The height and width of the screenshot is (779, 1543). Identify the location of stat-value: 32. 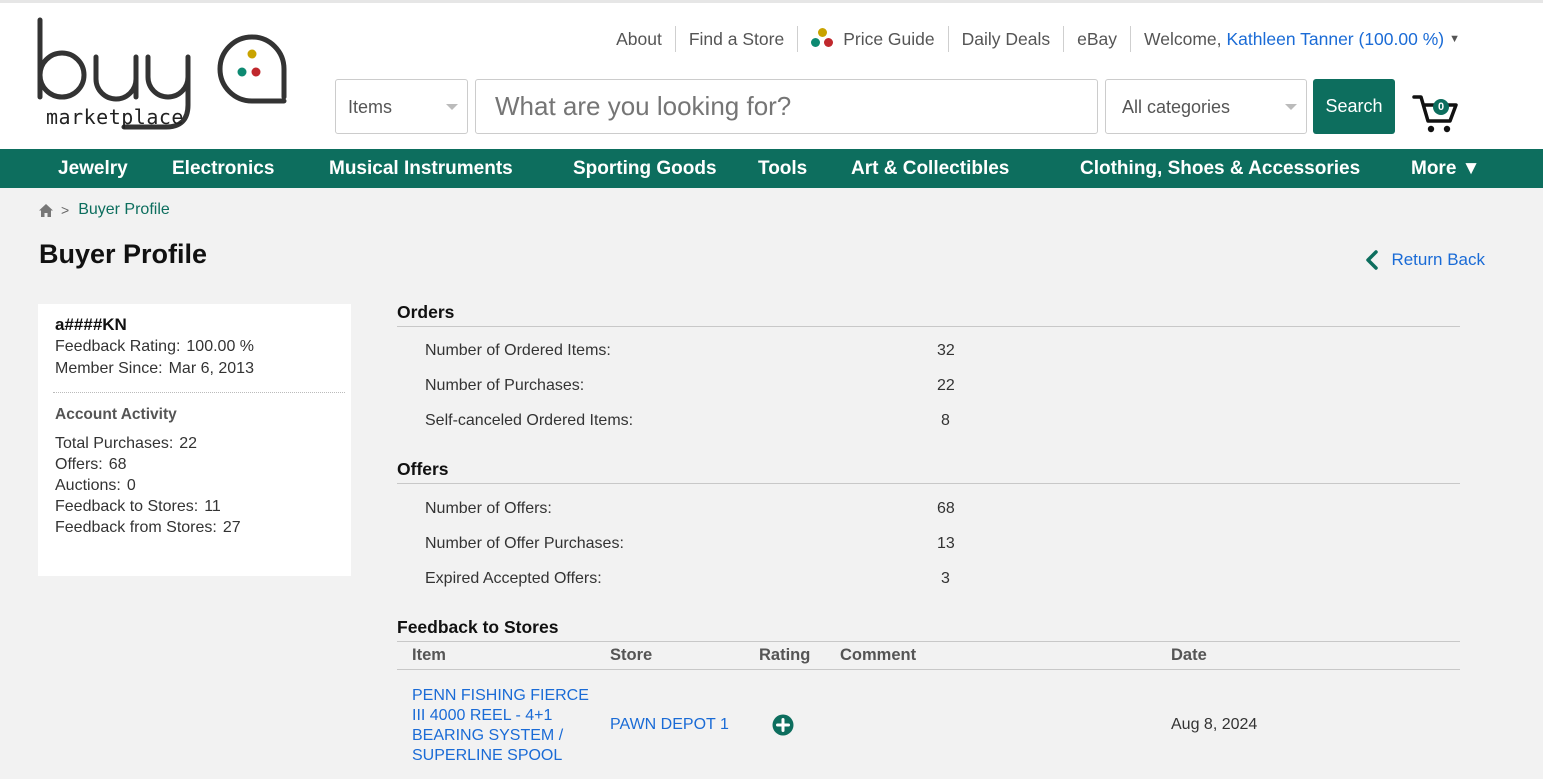
(946, 350).